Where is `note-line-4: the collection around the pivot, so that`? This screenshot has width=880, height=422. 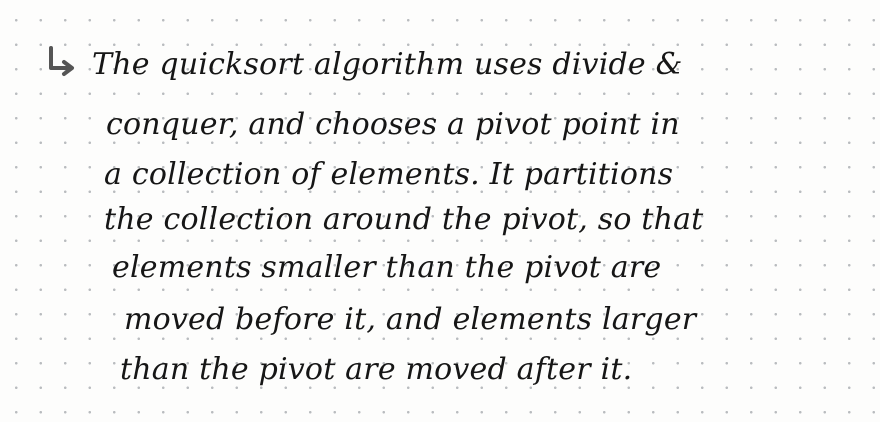 note-line-4: the collection around the pivot, so that is located at coordinates (404, 219).